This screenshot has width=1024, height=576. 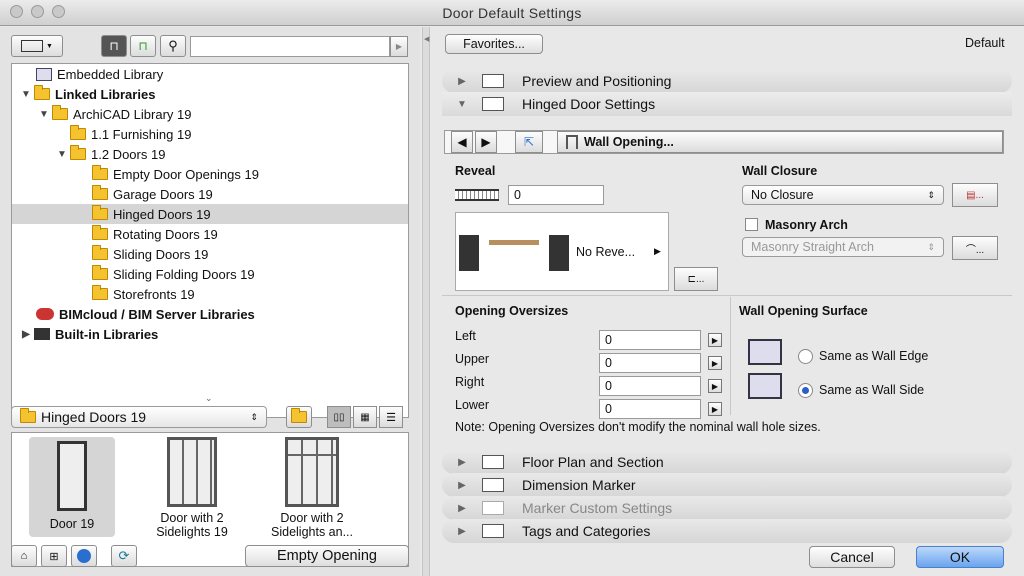 I want to click on tree-item-empty-door-openings: Empty Door Openings 19, so click(x=210, y=174).